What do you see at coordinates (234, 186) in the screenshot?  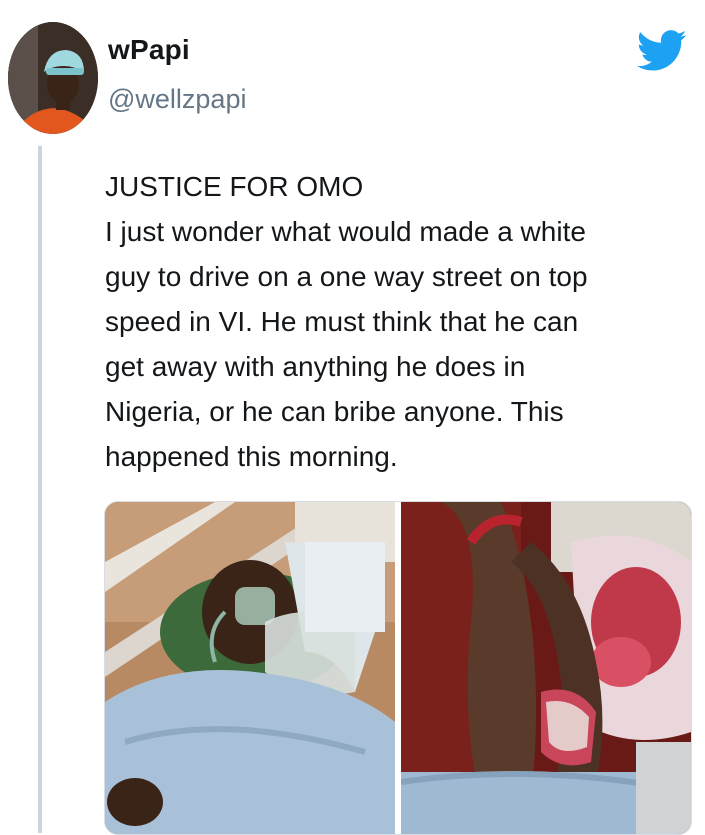 I see `tweet-text-line: JUSTICE FOR OMO` at bounding box center [234, 186].